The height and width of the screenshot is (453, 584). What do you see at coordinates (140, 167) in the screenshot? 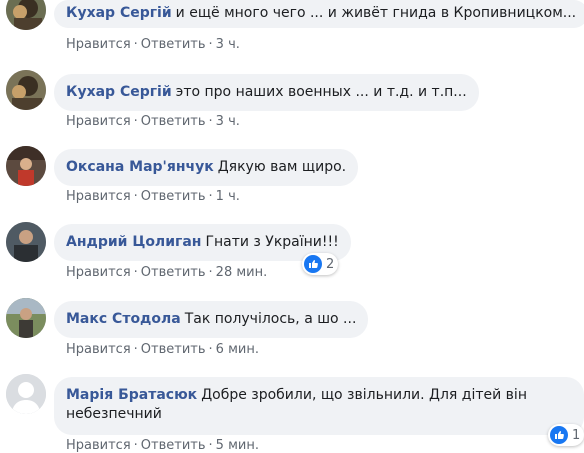
I see `comment-author: Оксана Мар'янчук` at bounding box center [140, 167].